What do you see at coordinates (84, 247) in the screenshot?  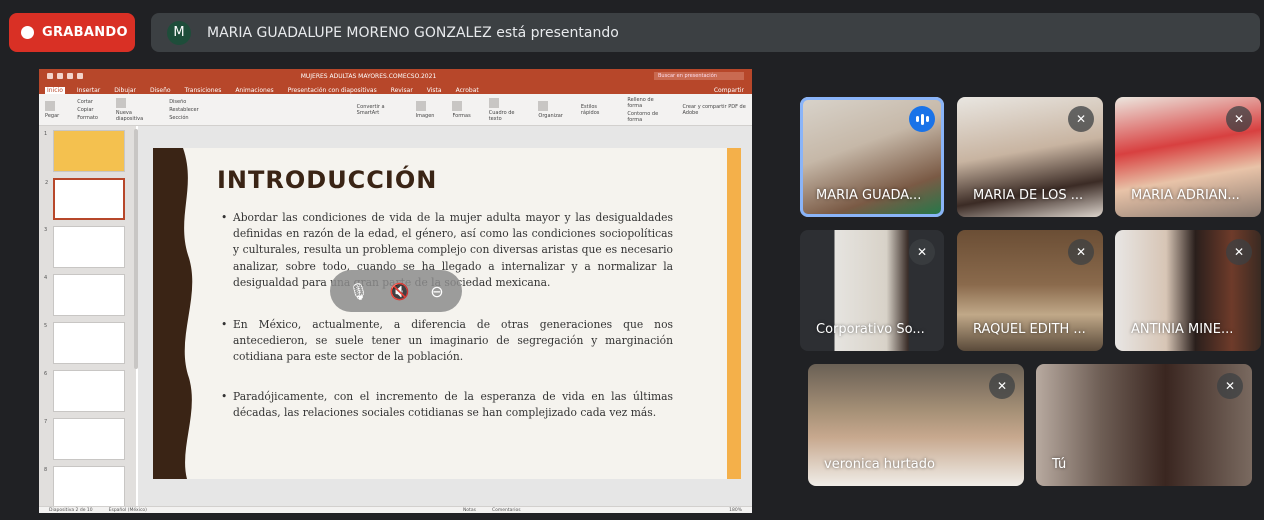 I see `slide-thumbnail: 3` at bounding box center [84, 247].